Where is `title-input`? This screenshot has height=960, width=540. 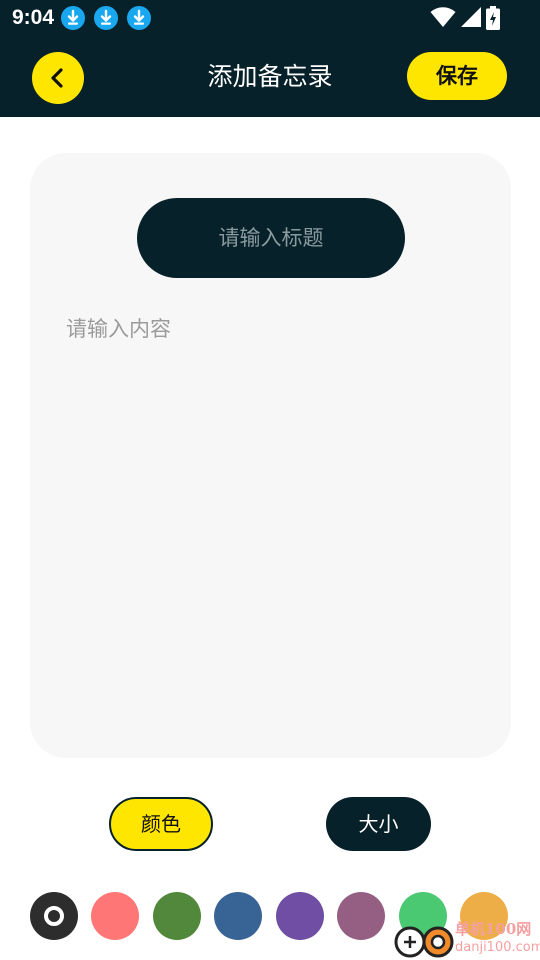
title-input is located at coordinates (271, 238).